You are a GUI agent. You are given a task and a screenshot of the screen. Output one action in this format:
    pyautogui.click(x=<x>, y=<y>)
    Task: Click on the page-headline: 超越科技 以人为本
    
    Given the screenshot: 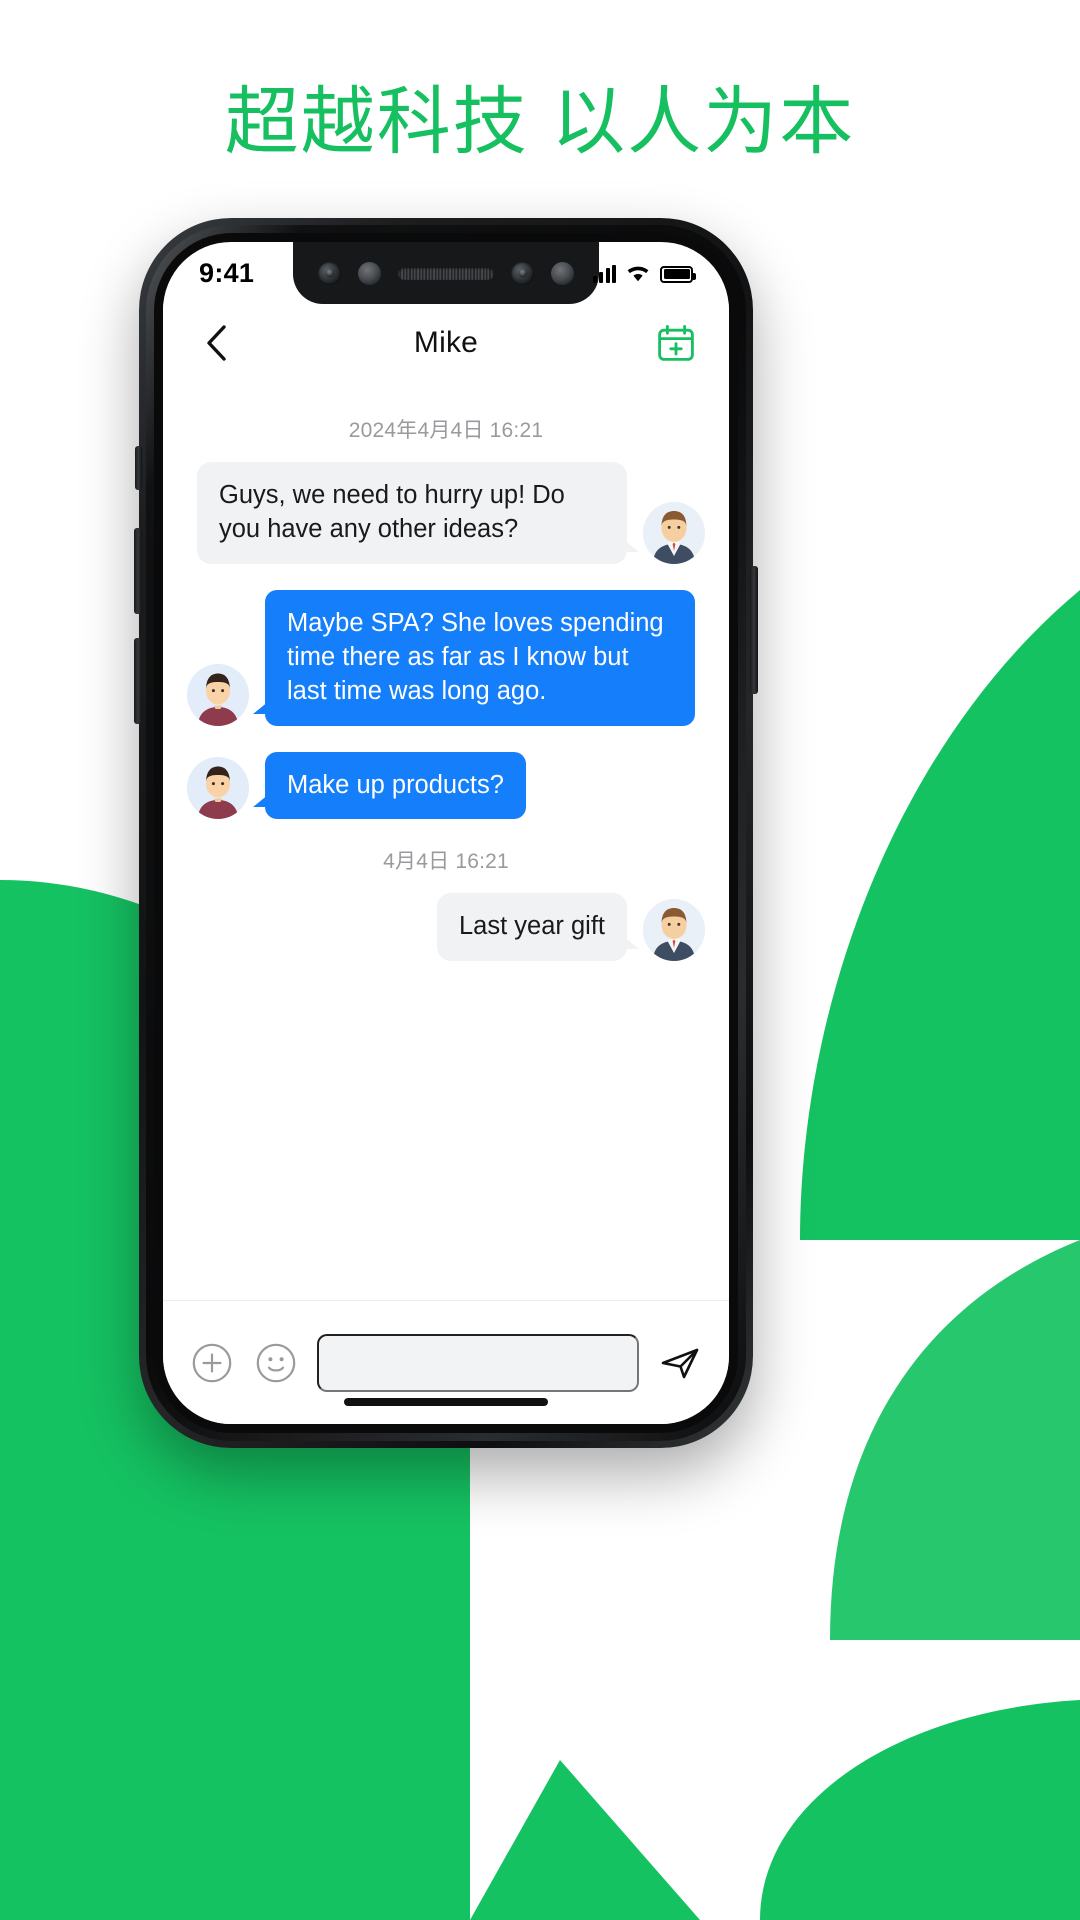 What is the action you would take?
    pyautogui.click(x=540, y=121)
    